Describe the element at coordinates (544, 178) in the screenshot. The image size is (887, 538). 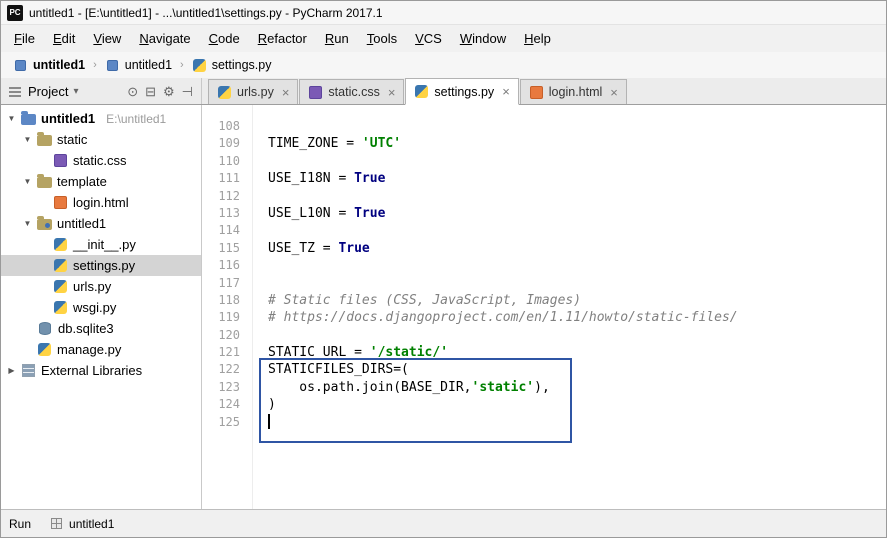
I see `code-line-111: 111 USE_I18N = True` at that location.